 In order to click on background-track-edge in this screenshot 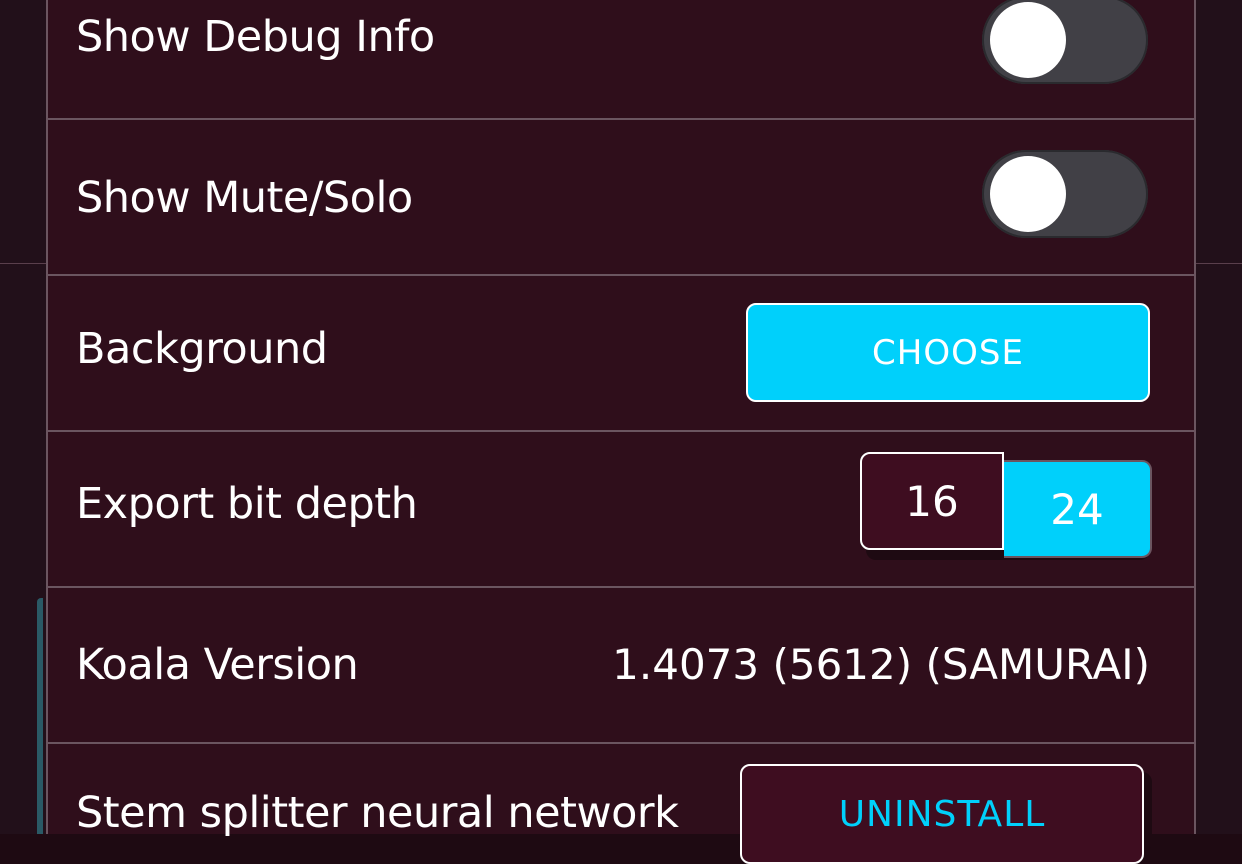, I will do `click(40, 716)`.